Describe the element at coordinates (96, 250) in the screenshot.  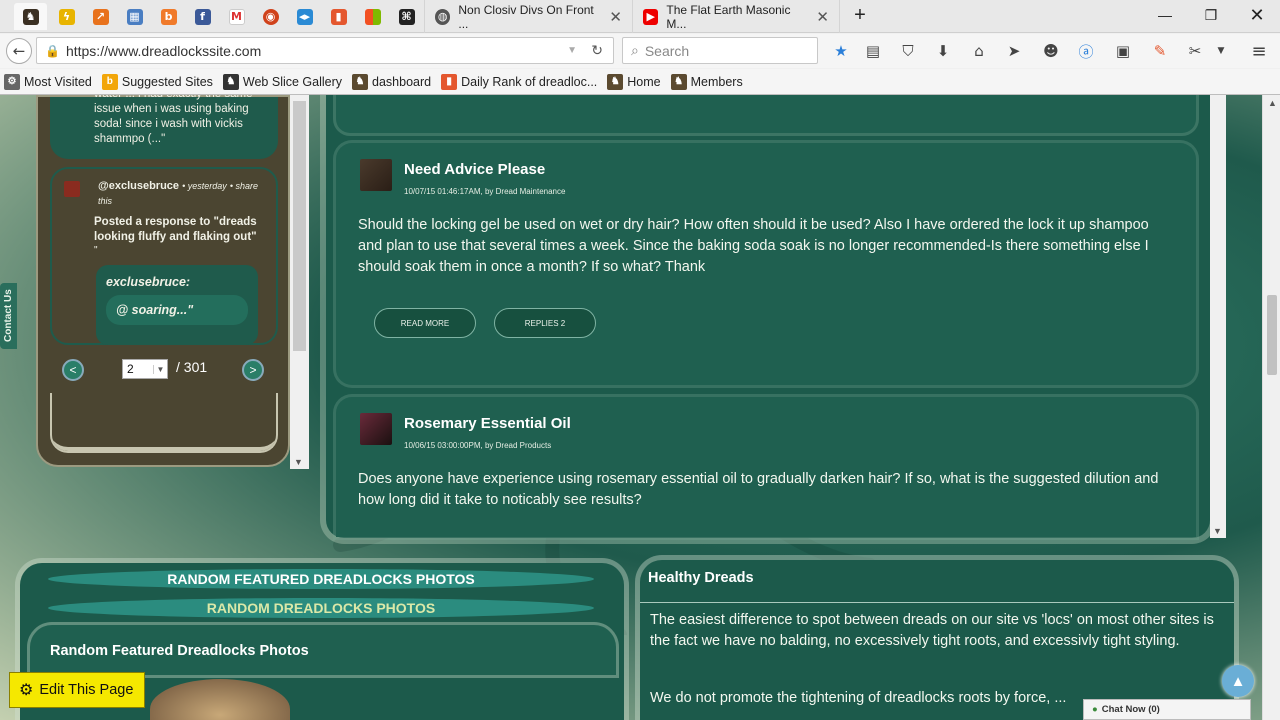
I see `quote-open: "` at that location.